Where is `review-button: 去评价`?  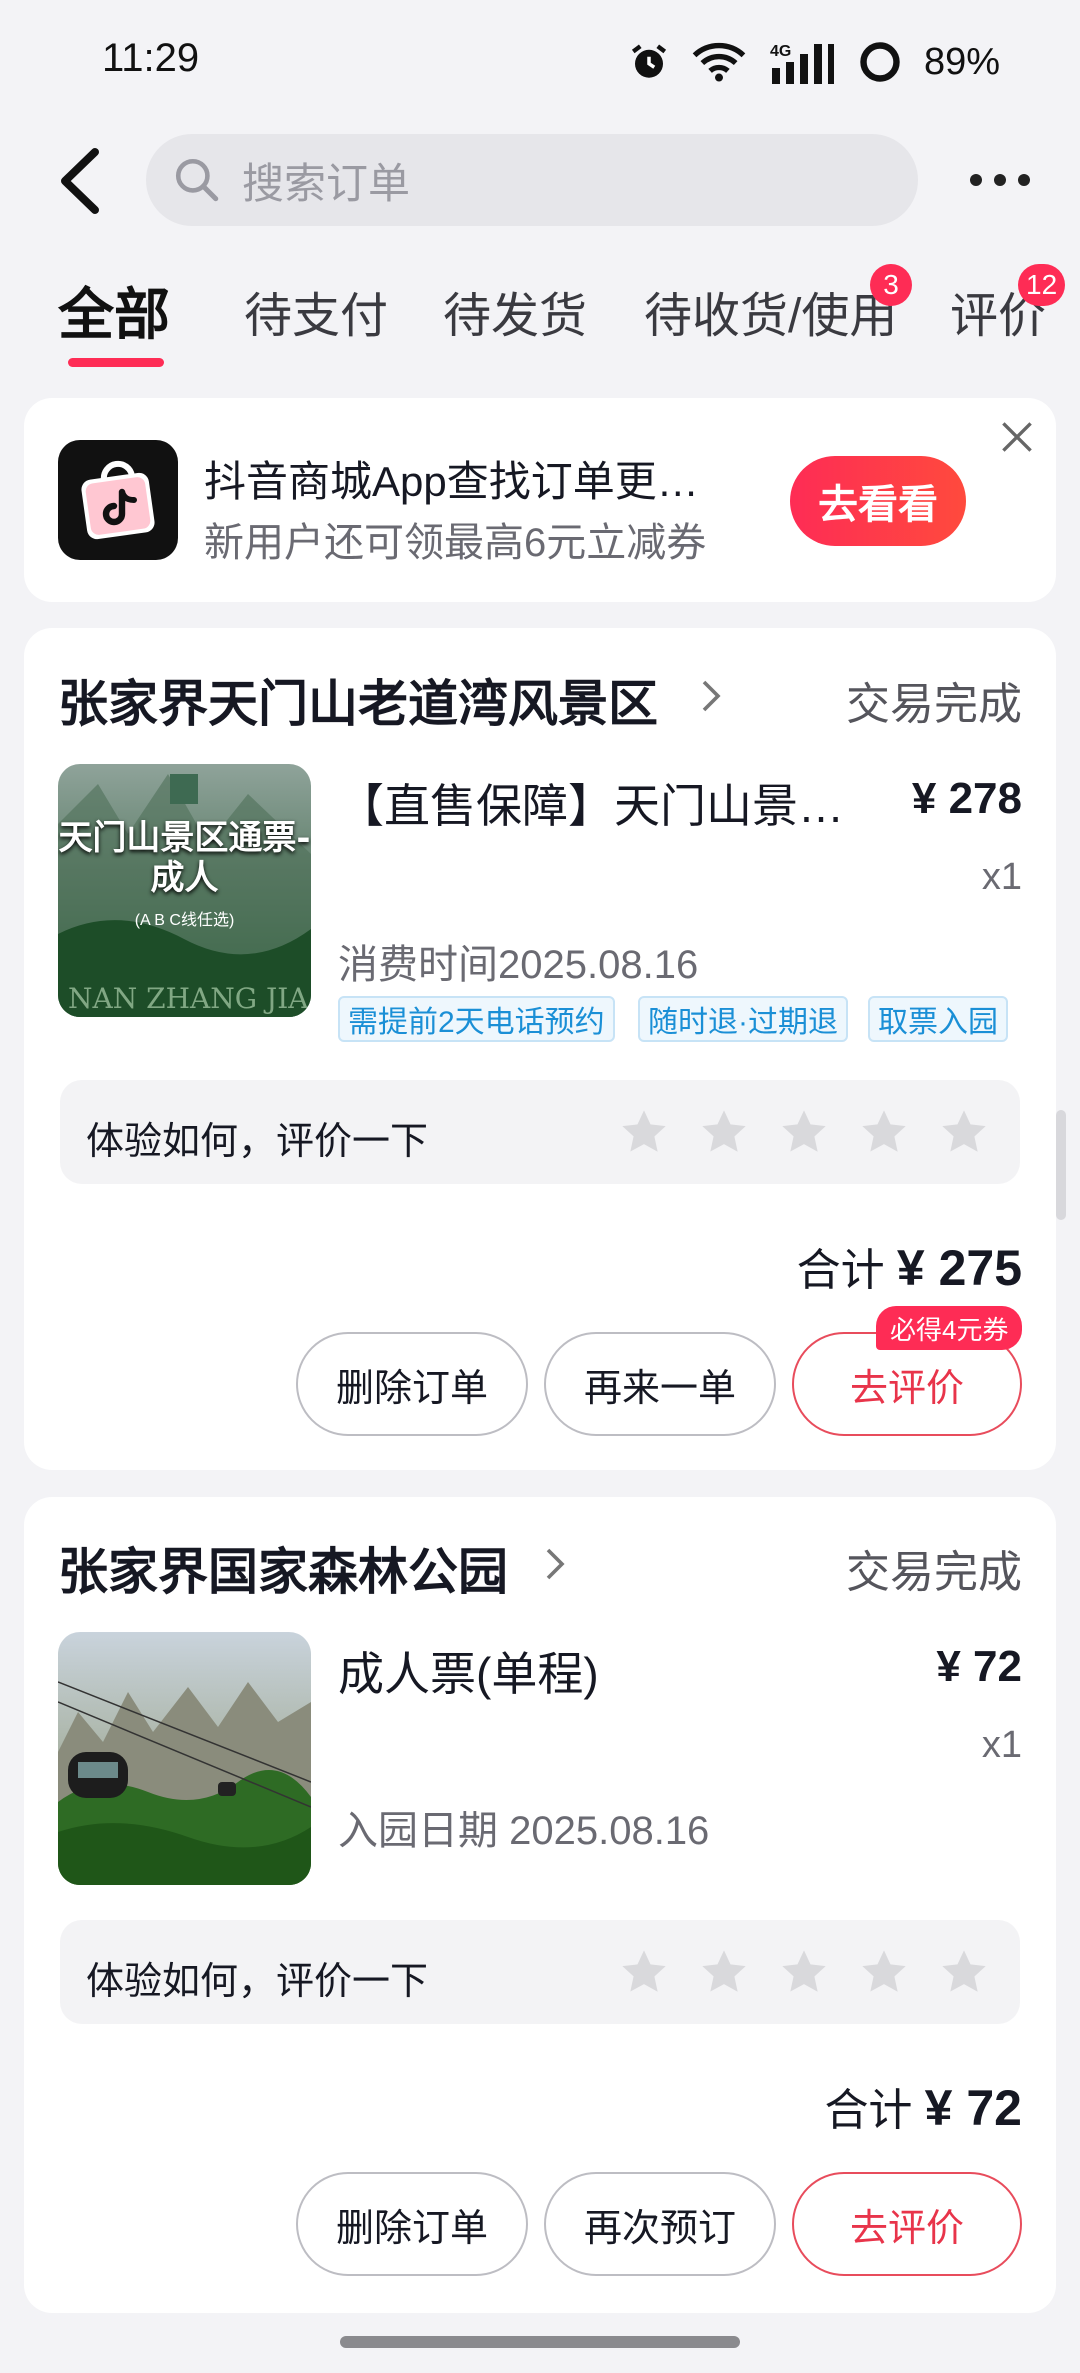 review-button: 去评价 is located at coordinates (907, 2224).